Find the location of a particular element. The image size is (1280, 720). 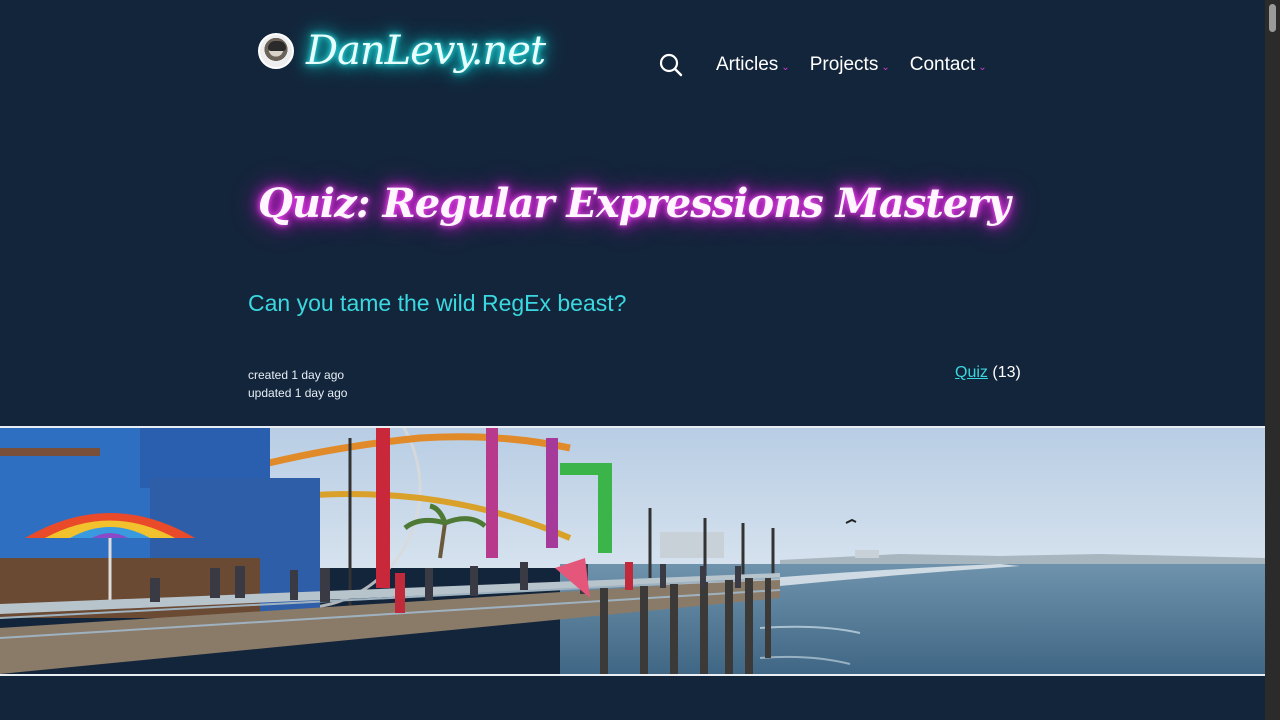

page-subtitle: Can you tame the wild RegEx beast? is located at coordinates (437, 303).